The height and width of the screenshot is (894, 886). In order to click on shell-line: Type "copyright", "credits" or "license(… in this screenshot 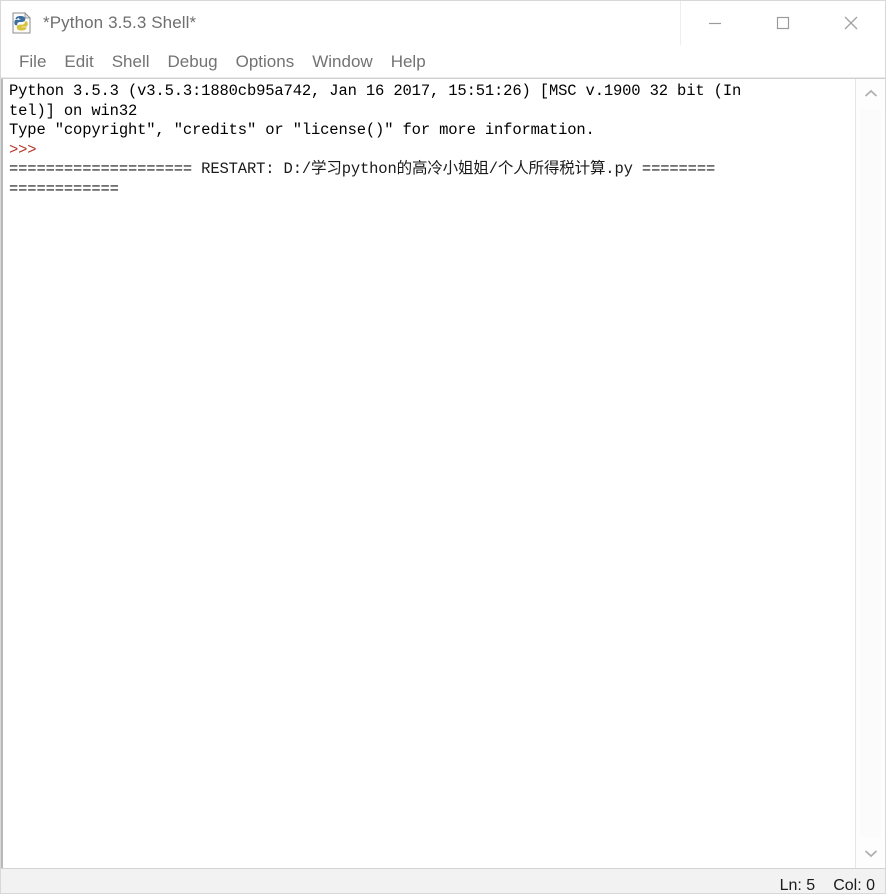, I will do `click(302, 130)`.